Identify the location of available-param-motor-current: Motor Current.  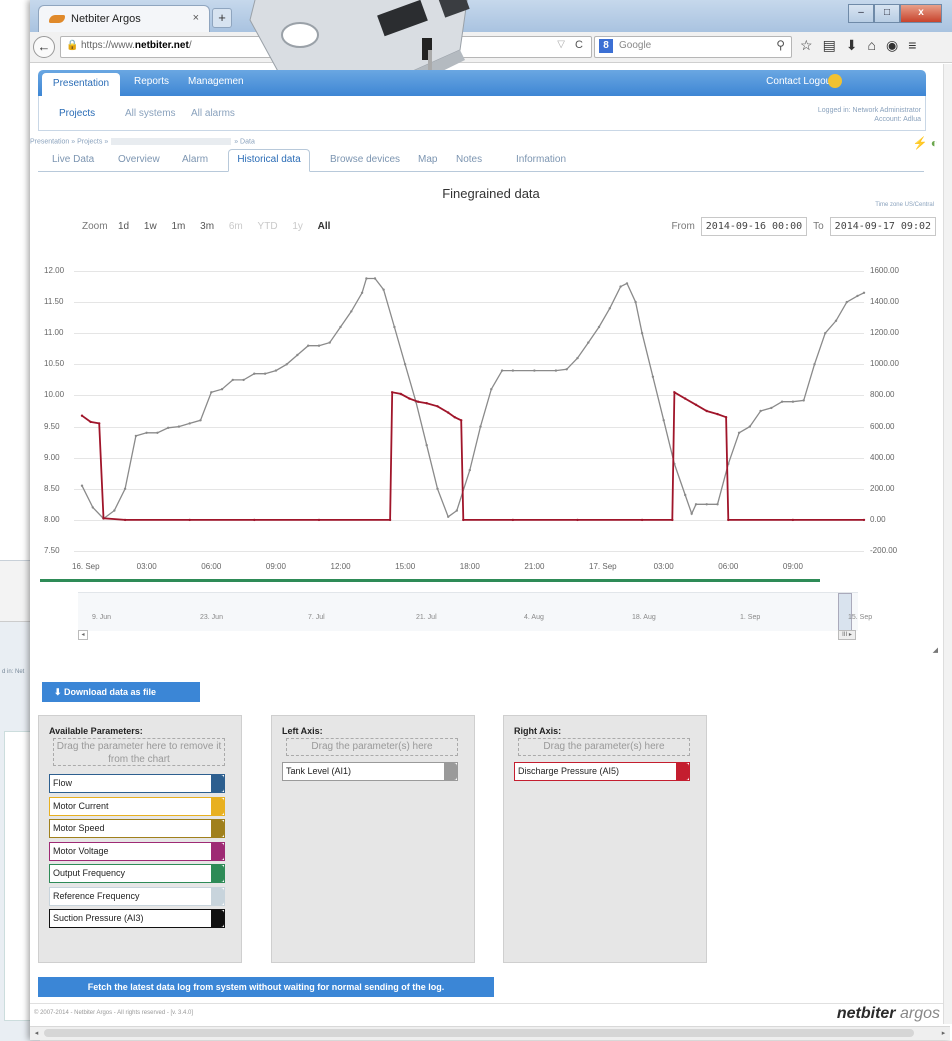
(137, 806).